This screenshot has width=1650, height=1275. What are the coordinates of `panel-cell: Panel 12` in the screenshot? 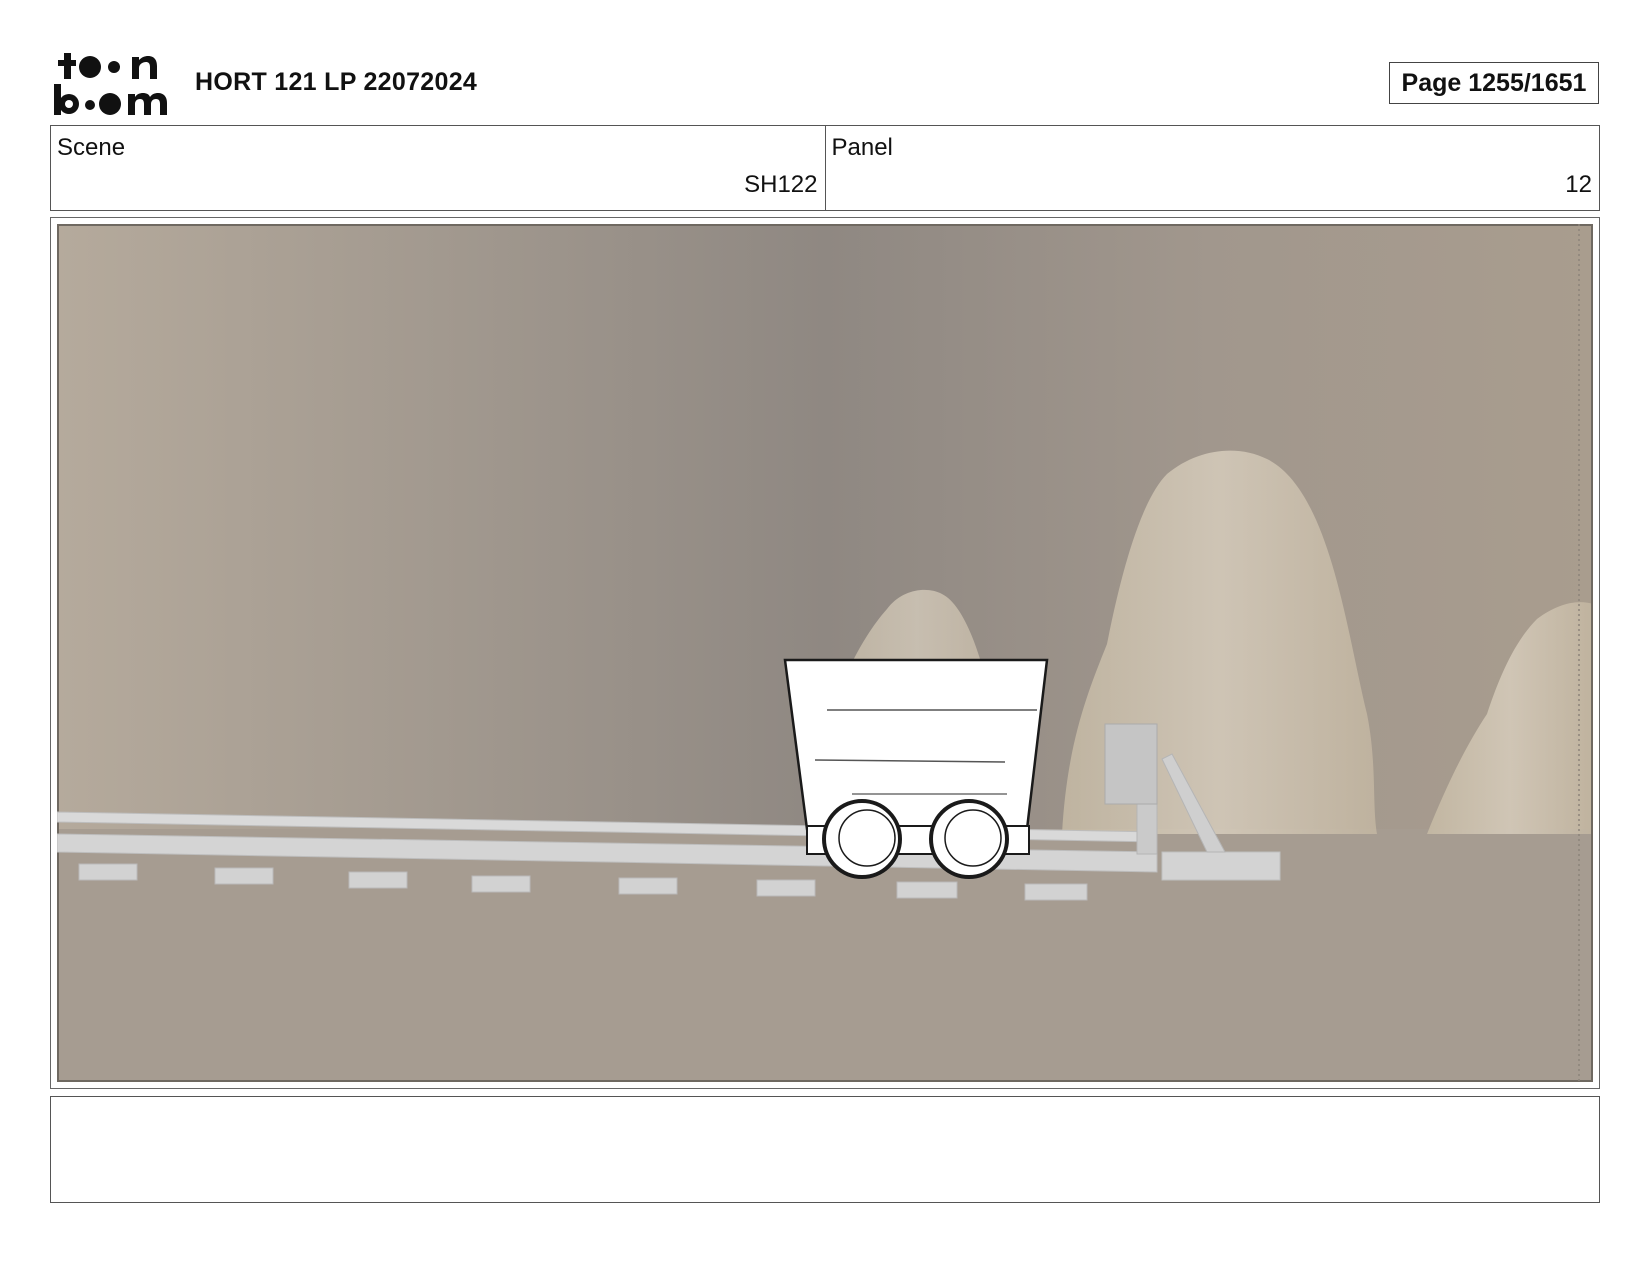 It's located at (1212, 168).